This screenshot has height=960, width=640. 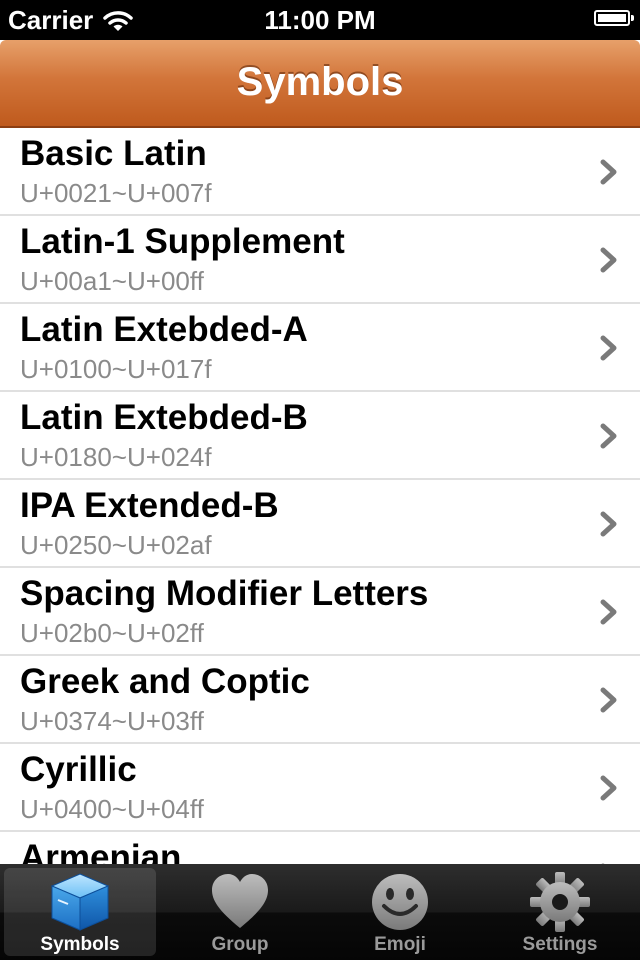 What do you see at coordinates (116, 369) in the screenshot?
I see `list-item-range: U+0100~U+017f` at bounding box center [116, 369].